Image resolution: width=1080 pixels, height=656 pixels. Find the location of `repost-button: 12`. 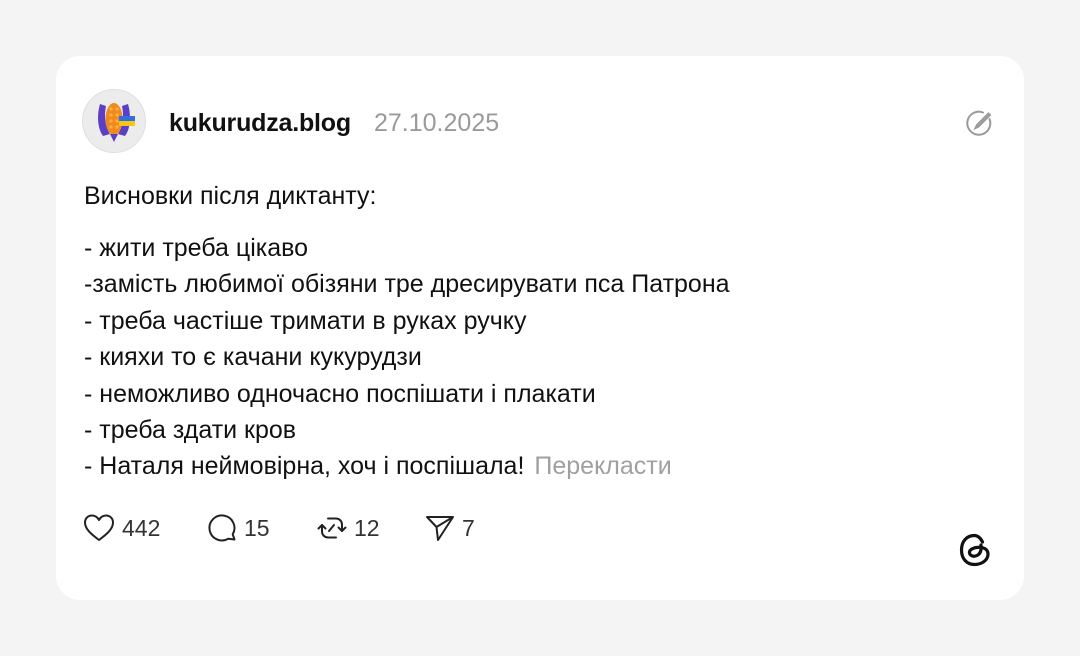

repost-button: 12 is located at coordinates (348, 528).